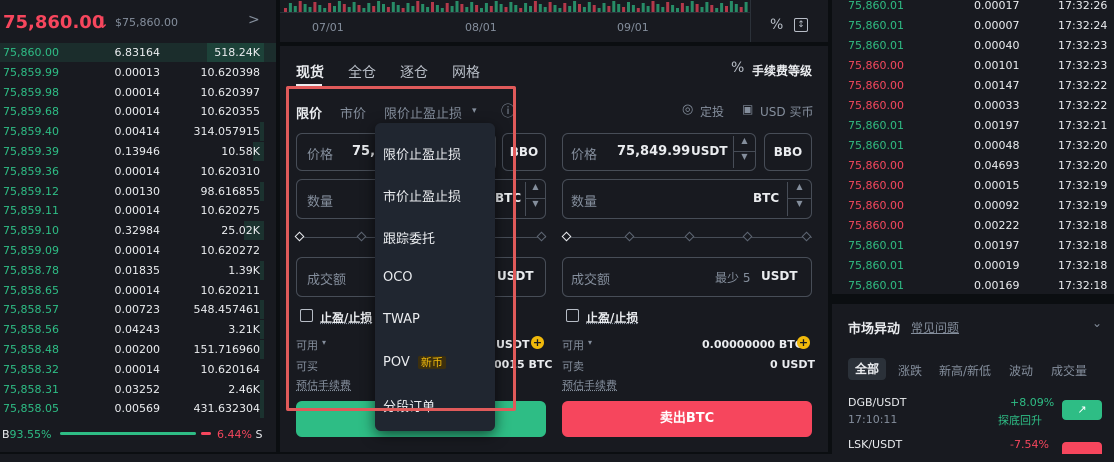  Describe the element at coordinates (138, 210) in the screenshot. I see `order-book-row: 75,859.11 0.00014 10.620275` at that location.